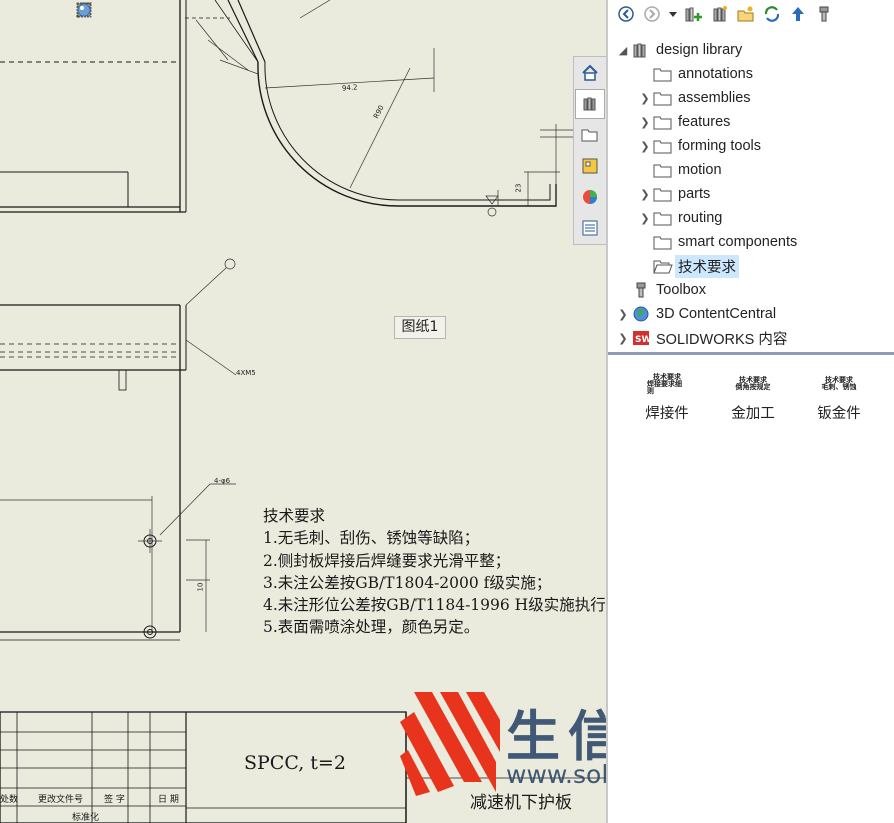  What do you see at coordinates (9, 800) in the screenshot?
I see `title-block-label: 处数` at bounding box center [9, 800].